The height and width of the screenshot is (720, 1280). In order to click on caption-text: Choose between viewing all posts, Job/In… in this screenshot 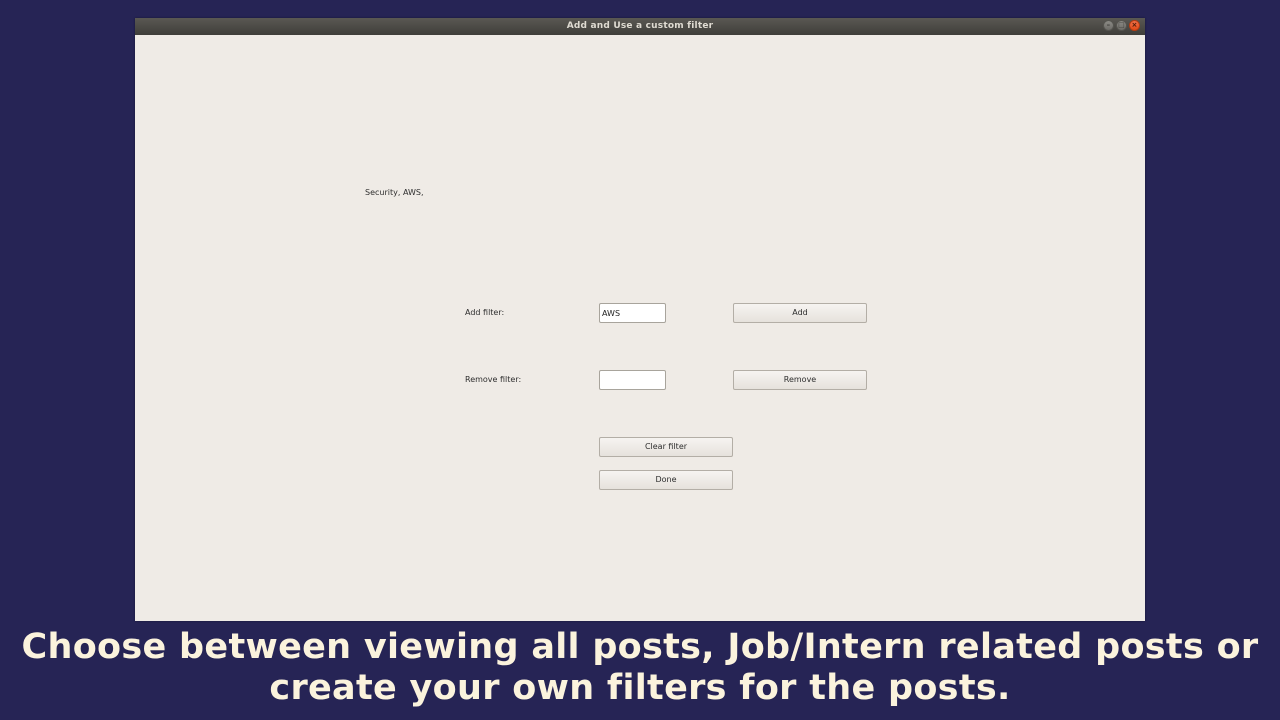, I will do `click(640, 667)`.